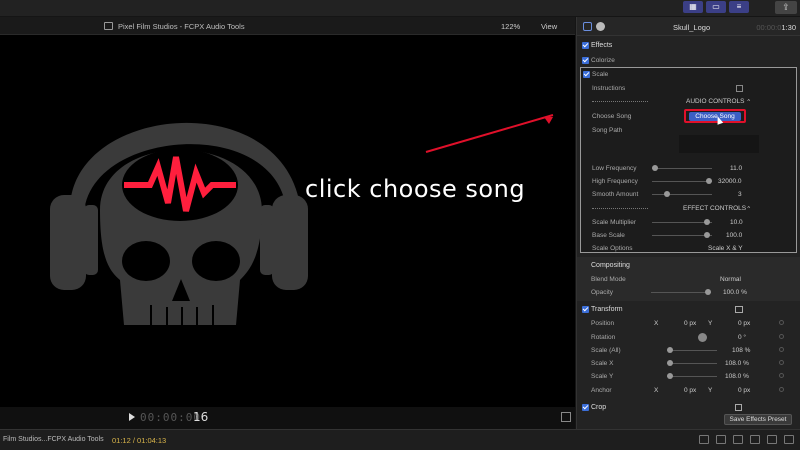  Describe the element at coordinates (585, 309) in the screenshot. I see `transform-checkbox` at that location.